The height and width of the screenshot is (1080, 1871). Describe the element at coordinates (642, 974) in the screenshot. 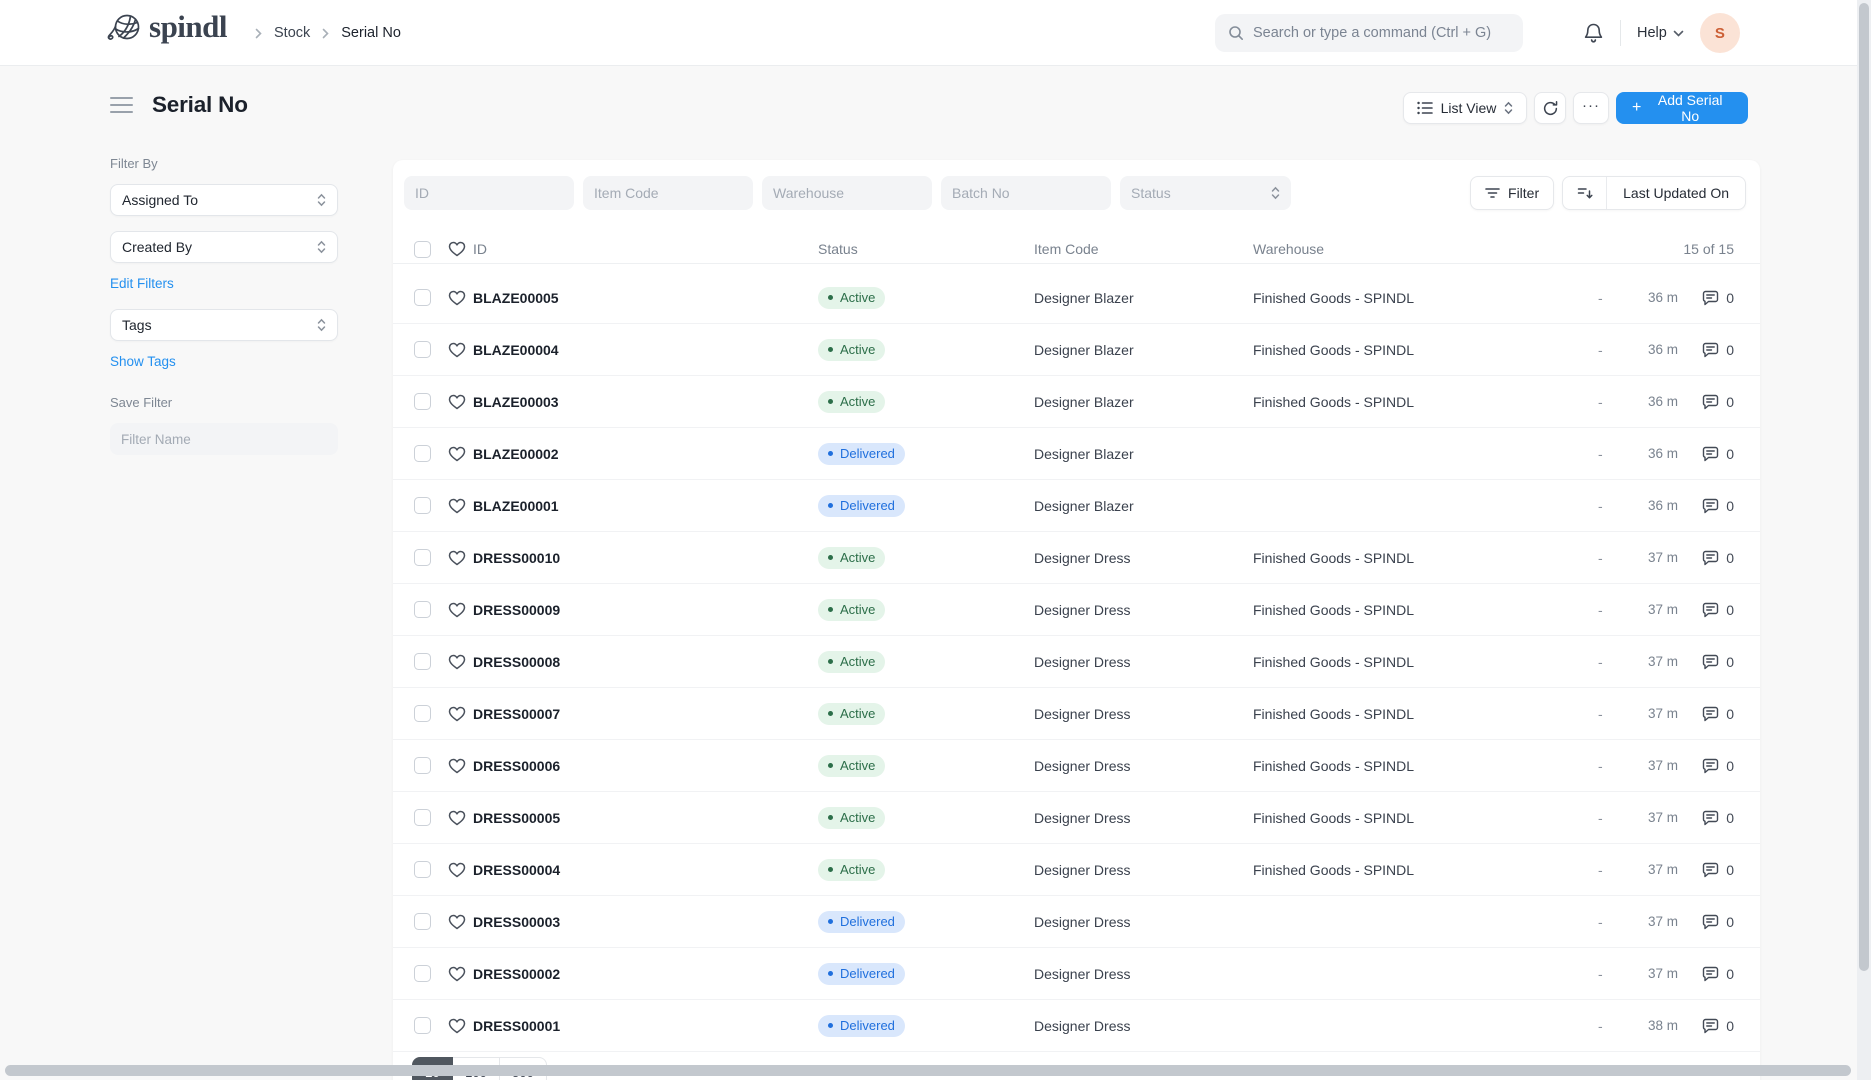

I see `row-id-link: DRESS00002` at that location.